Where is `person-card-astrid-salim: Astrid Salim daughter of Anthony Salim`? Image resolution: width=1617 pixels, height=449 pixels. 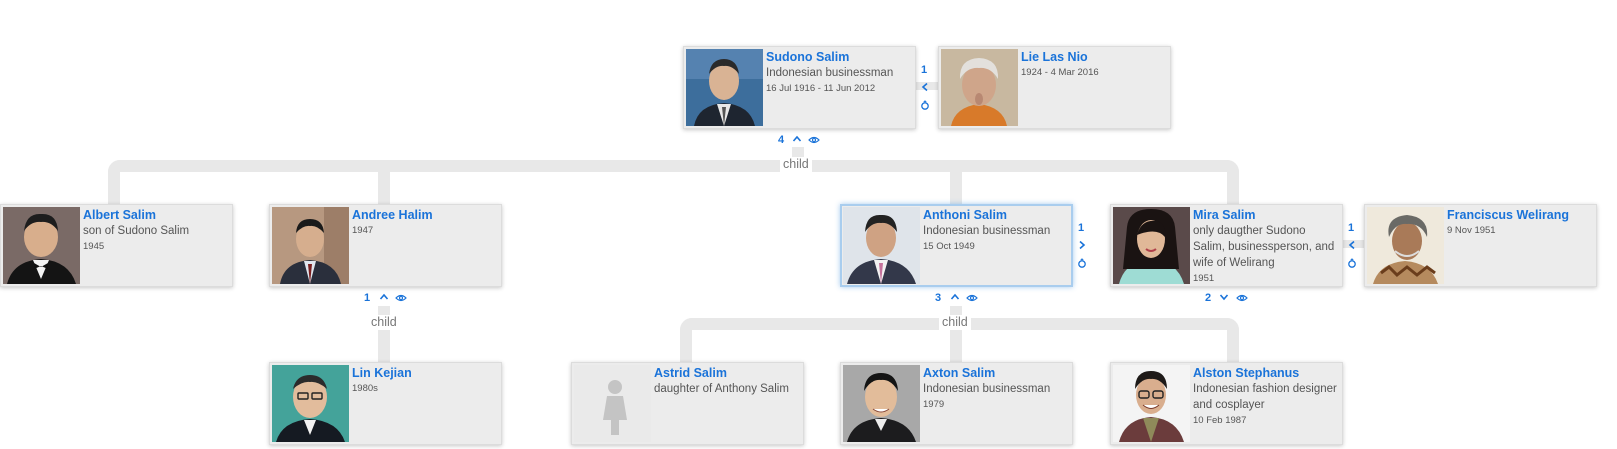 person-card-astrid-salim: Astrid Salim daughter of Anthony Salim is located at coordinates (687, 403).